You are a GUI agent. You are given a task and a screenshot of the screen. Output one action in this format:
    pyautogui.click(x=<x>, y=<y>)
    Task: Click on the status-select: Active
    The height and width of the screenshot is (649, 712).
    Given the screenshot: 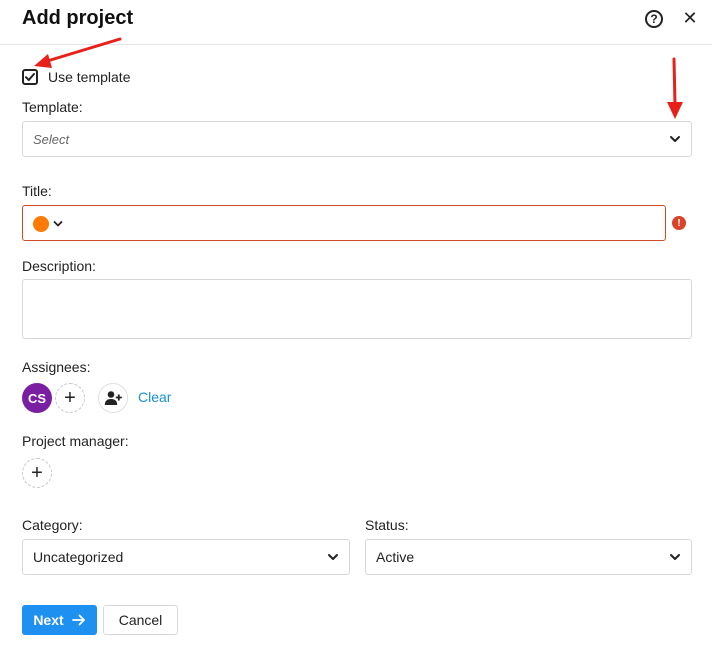 What is the action you would take?
    pyautogui.click(x=528, y=557)
    